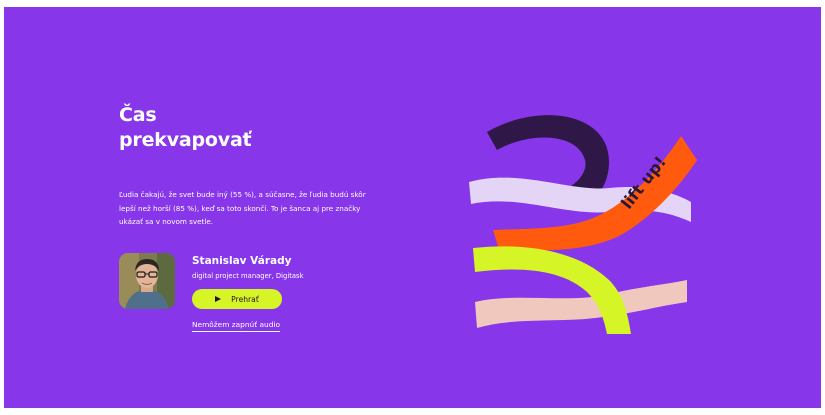 The width and height of the screenshot is (825, 415). What do you see at coordinates (242, 261) in the screenshot?
I see `speaker-name: Stanislav Várady` at bounding box center [242, 261].